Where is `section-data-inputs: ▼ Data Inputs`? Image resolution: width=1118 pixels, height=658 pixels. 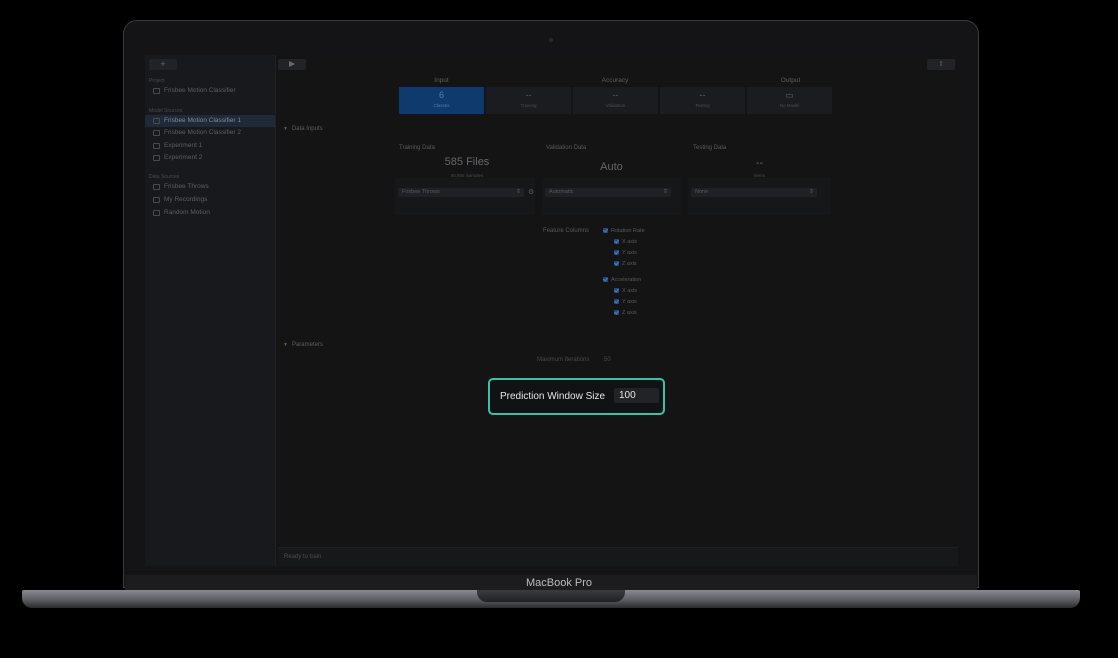
section-data-inputs: ▼ Data Inputs is located at coordinates (303, 129).